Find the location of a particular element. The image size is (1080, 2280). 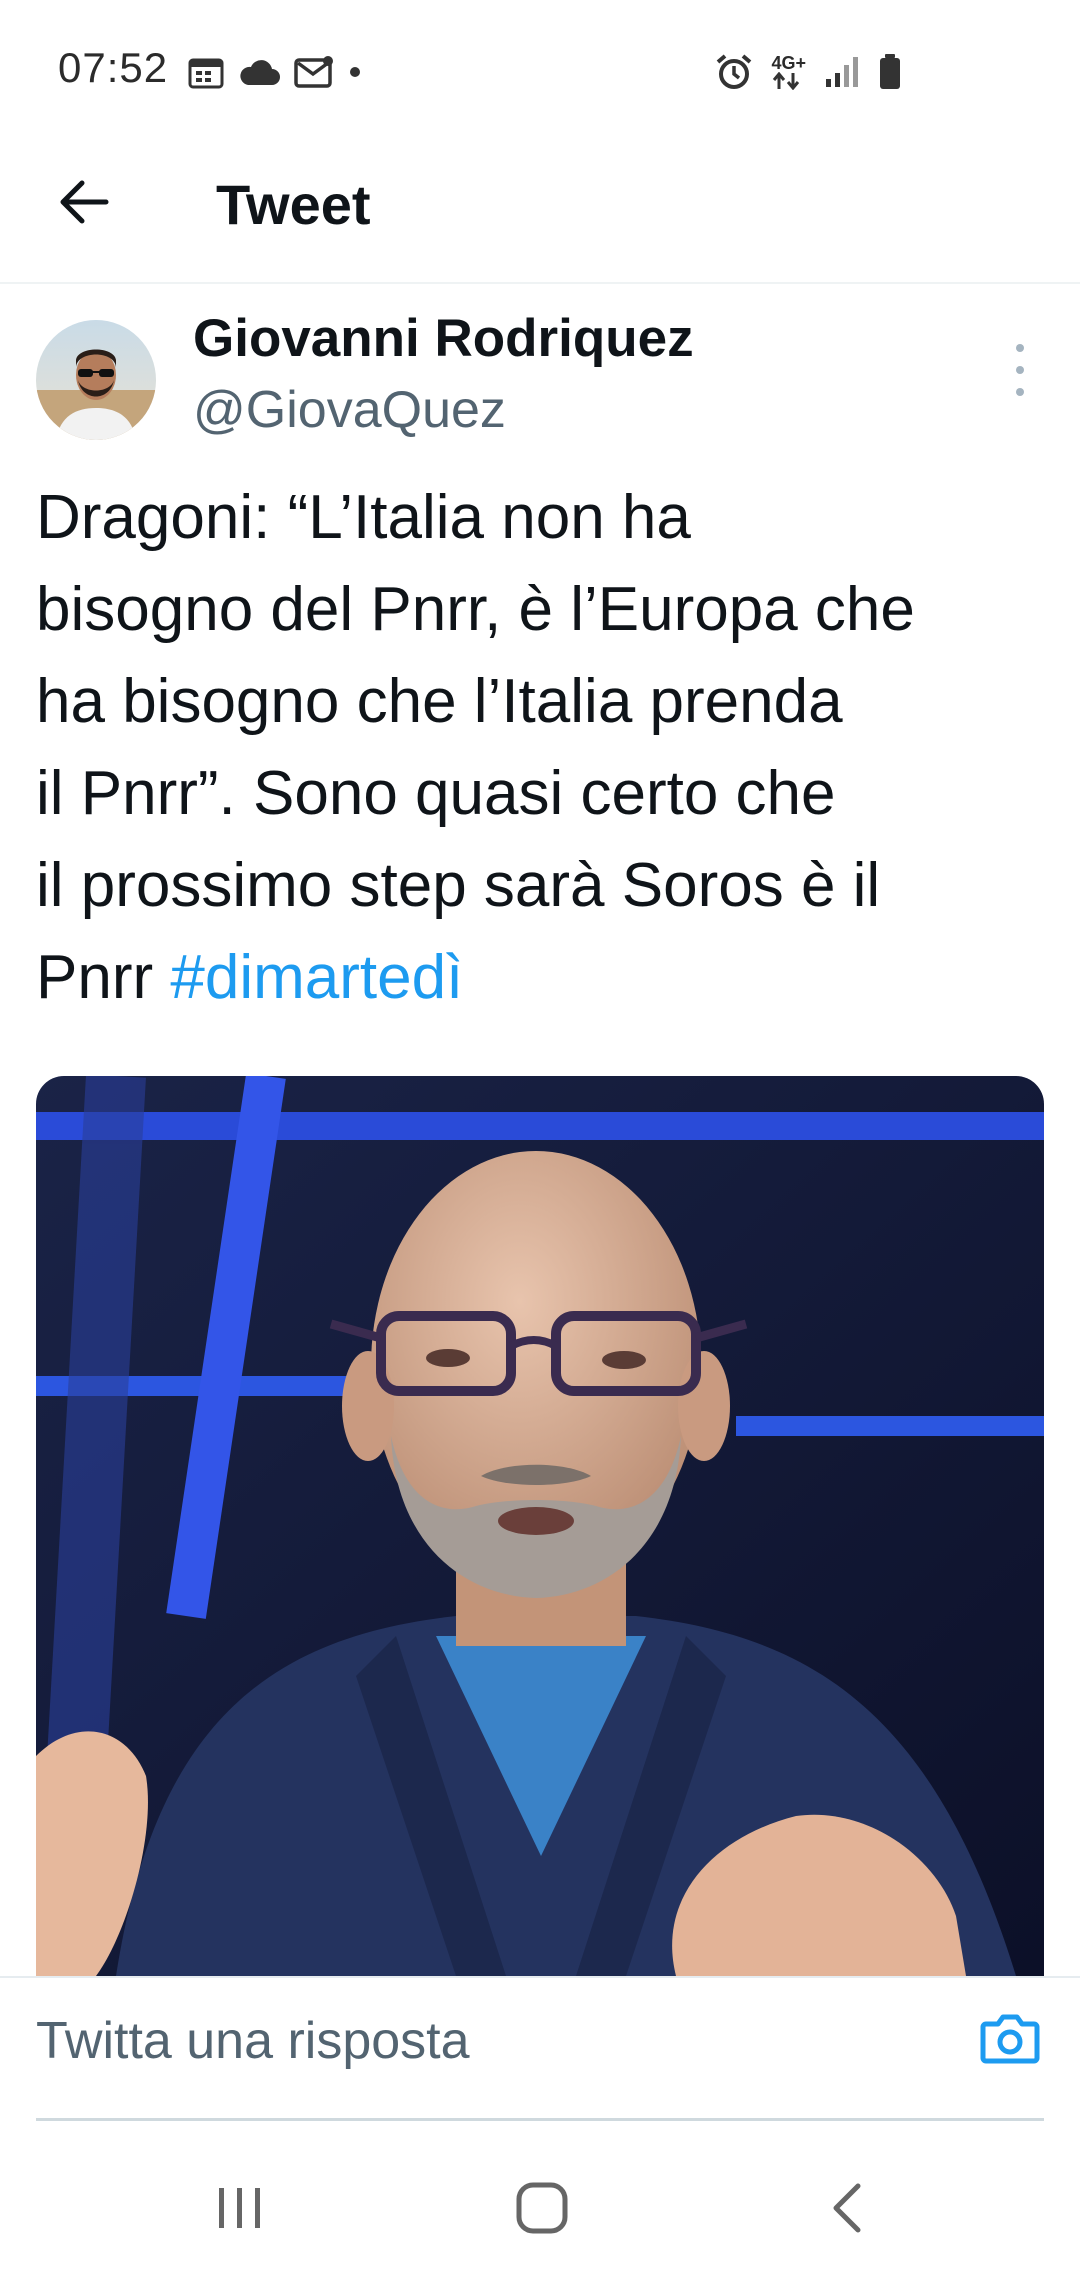

system-navigation-bar is located at coordinates (540, 2205).